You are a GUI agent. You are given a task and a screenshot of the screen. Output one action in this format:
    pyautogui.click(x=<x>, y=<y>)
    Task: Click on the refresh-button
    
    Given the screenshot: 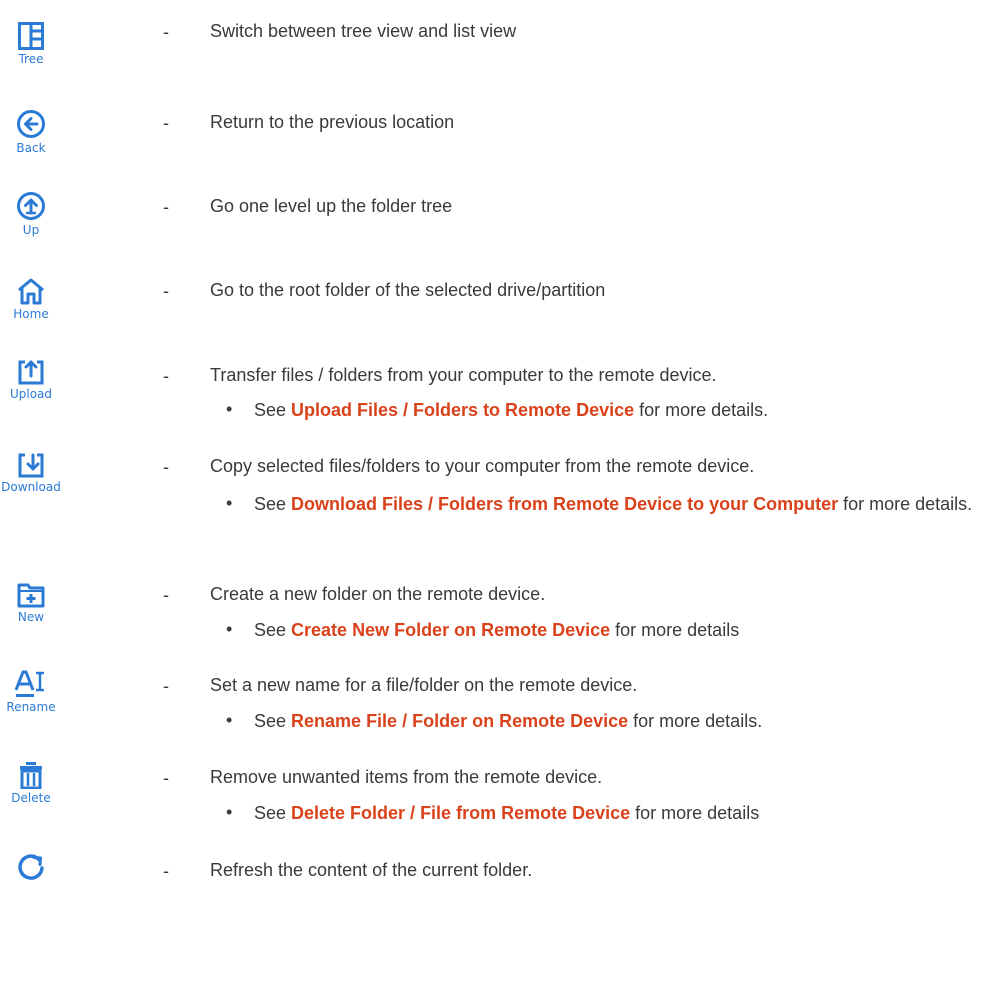 What is the action you would take?
    pyautogui.click(x=31, y=869)
    